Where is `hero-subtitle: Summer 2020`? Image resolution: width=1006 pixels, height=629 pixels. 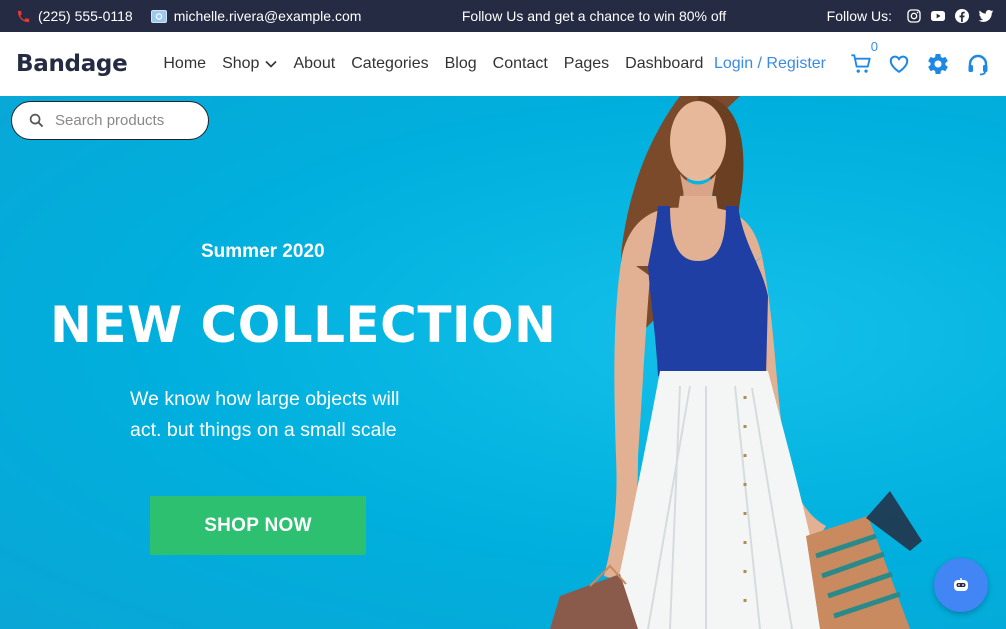 hero-subtitle: Summer 2020 is located at coordinates (263, 251).